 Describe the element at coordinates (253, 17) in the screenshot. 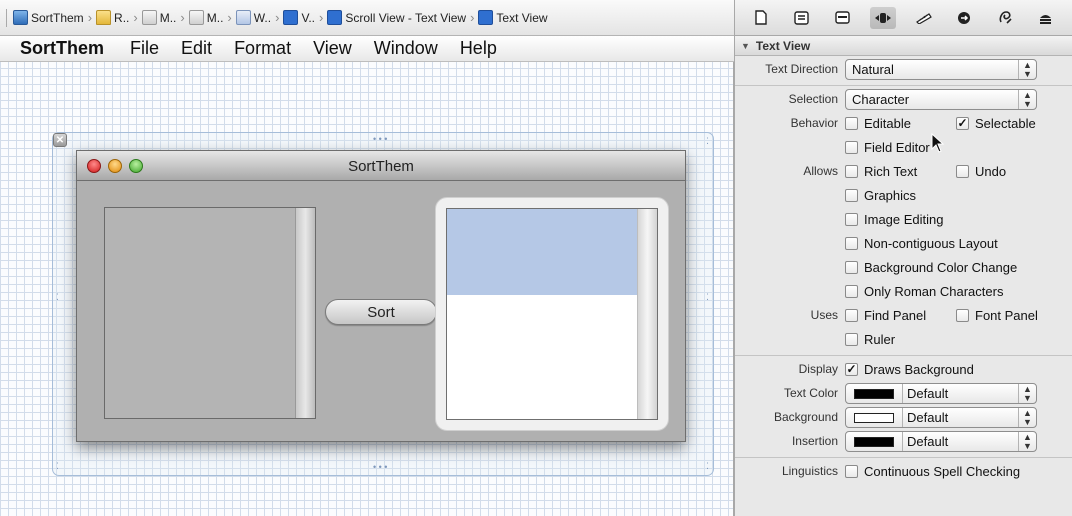

I see `breadcrumb-window: W..` at that location.